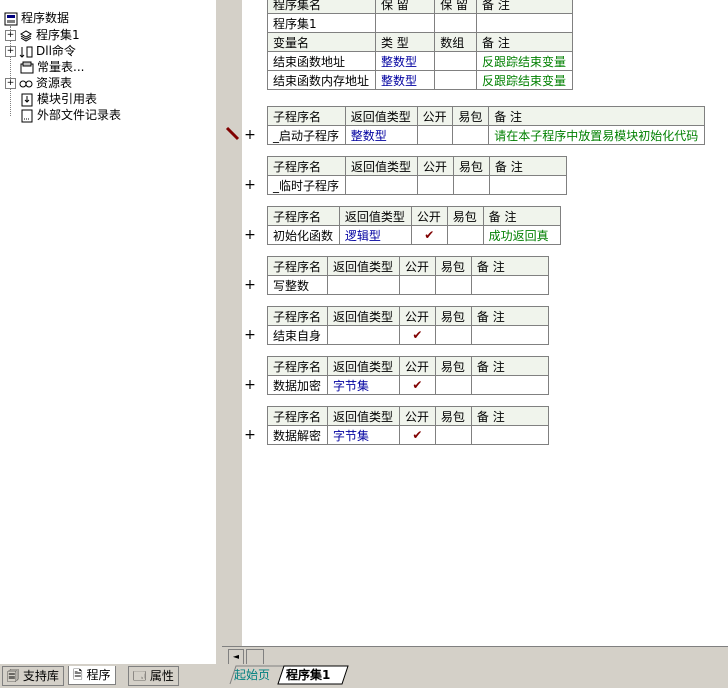  Describe the element at coordinates (306, 135) in the screenshot. I see `sub-name-cell: _启动子程序` at that location.